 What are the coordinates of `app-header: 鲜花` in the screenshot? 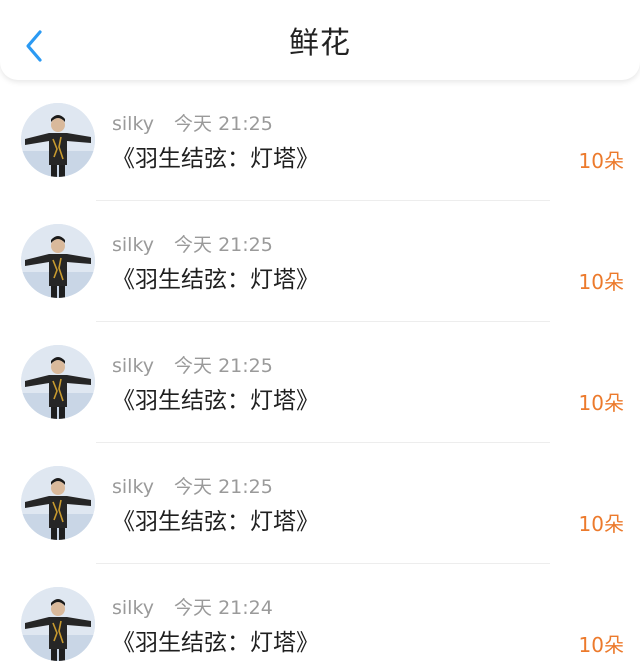 It's located at (320, 40).